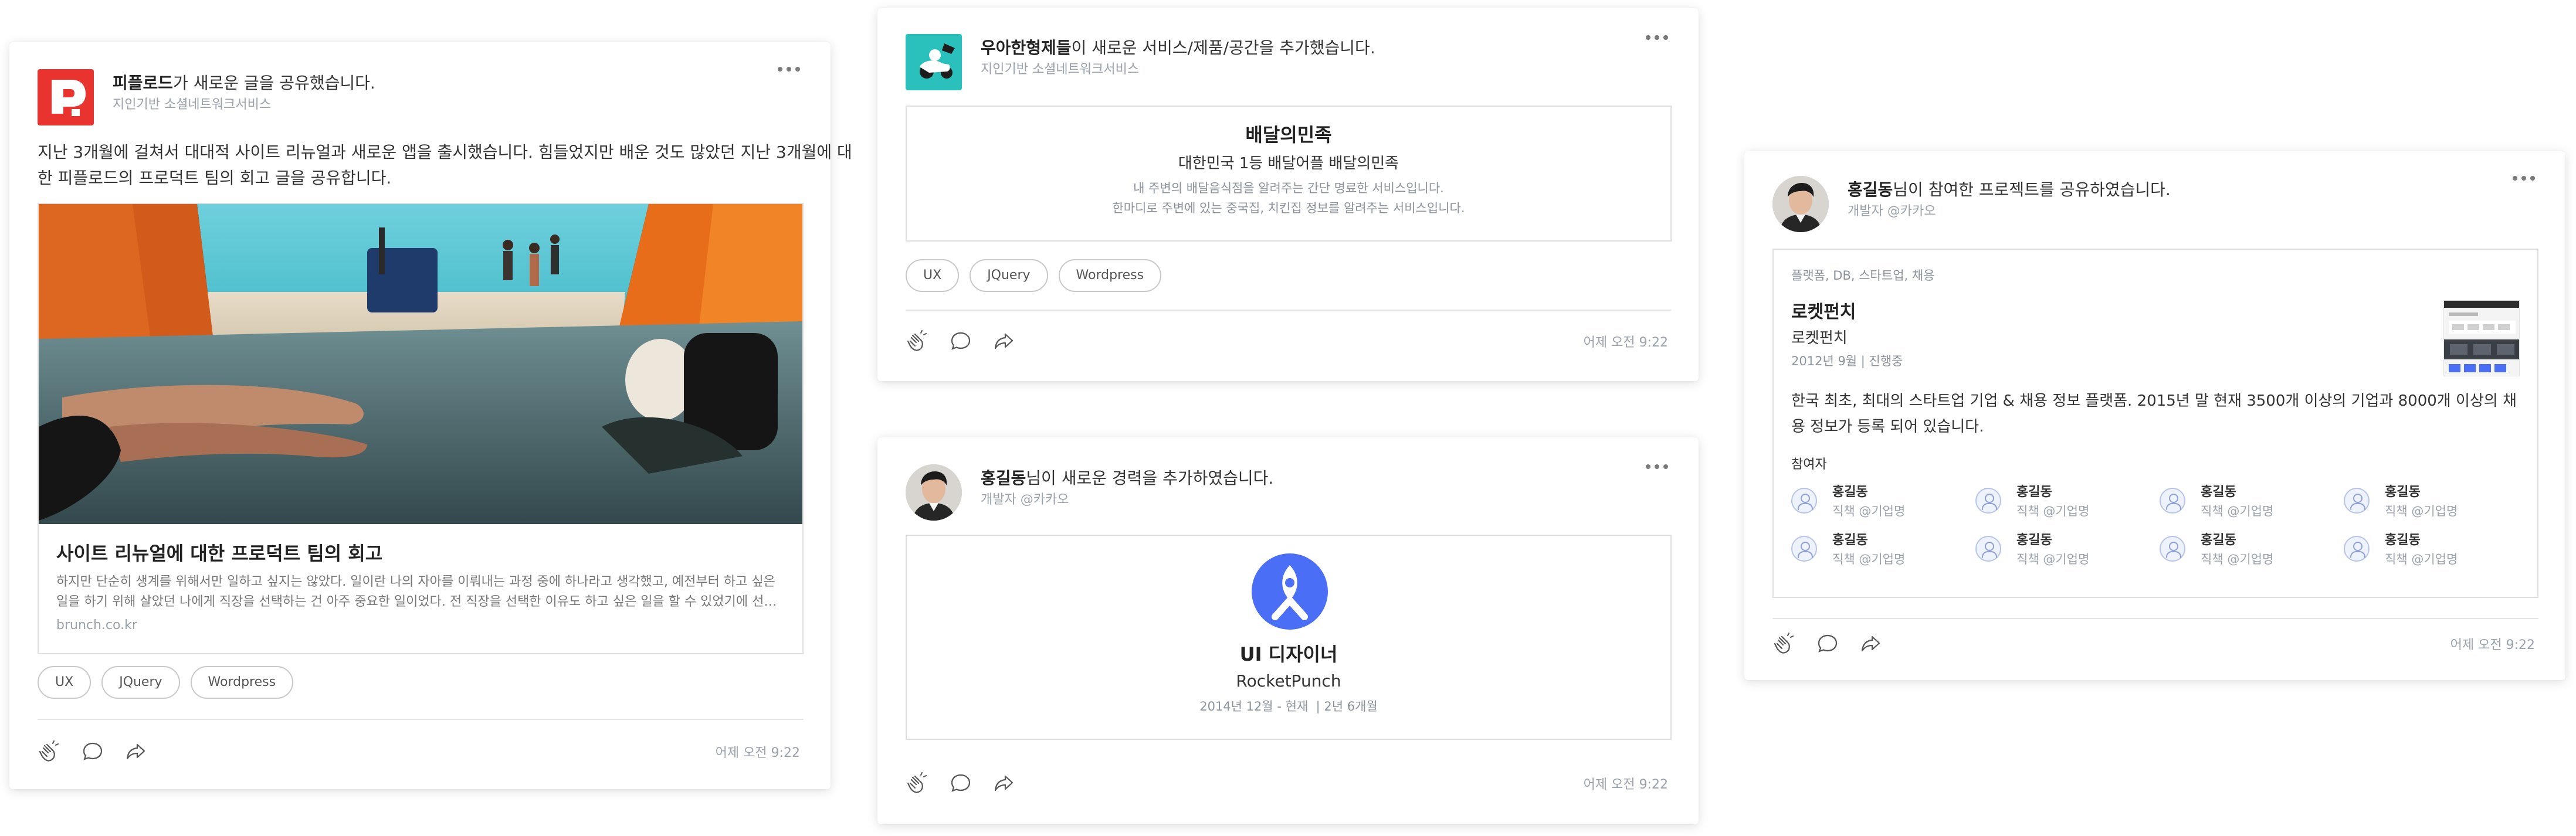 The height and width of the screenshot is (836, 2576). What do you see at coordinates (1150, 478) in the screenshot?
I see `activity-text: 님이 새로운 경력을 추가하였습니다.` at bounding box center [1150, 478].